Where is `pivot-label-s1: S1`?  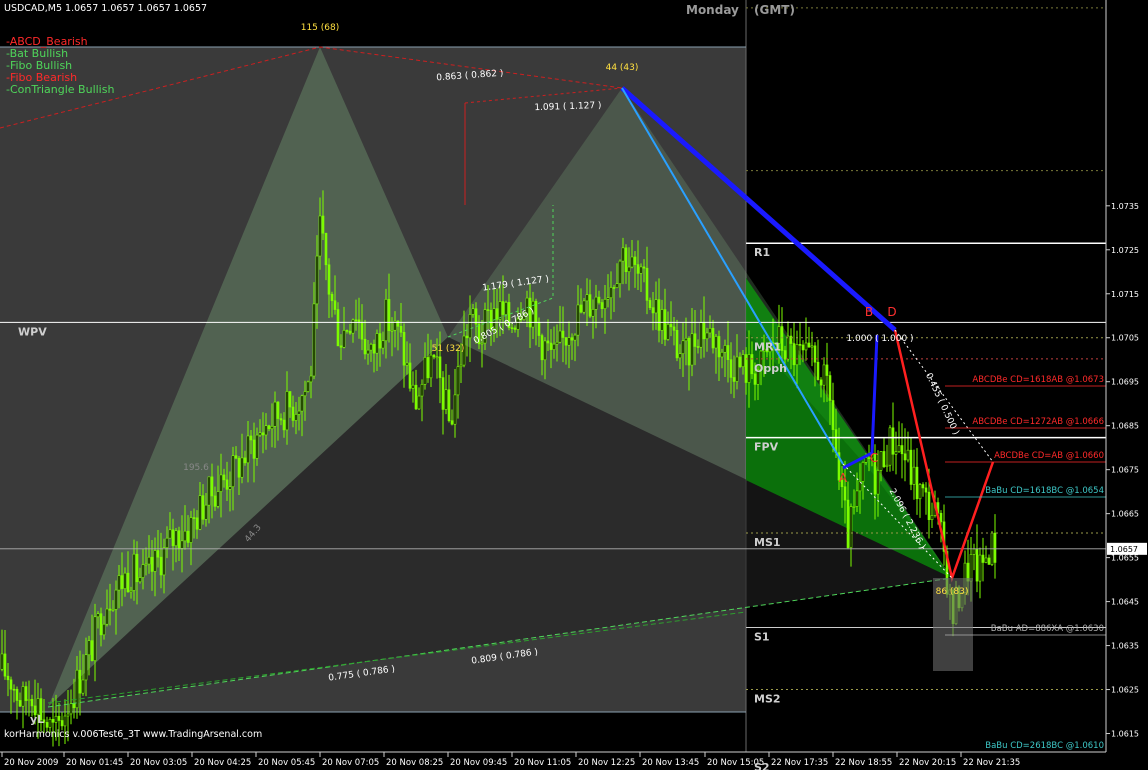 pivot-label-s1: S1 is located at coordinates (762, 637).